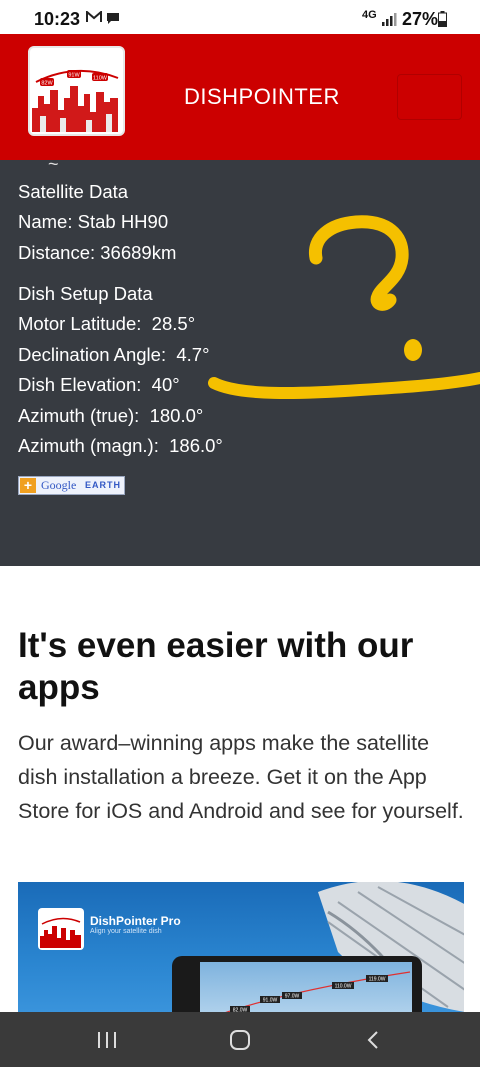 The height and width of the screenshot is (1067, 480). What do you see at coordinates (94, 16) in the screenshot?
I see `gmail-icon` at bounding box center [94, 16].